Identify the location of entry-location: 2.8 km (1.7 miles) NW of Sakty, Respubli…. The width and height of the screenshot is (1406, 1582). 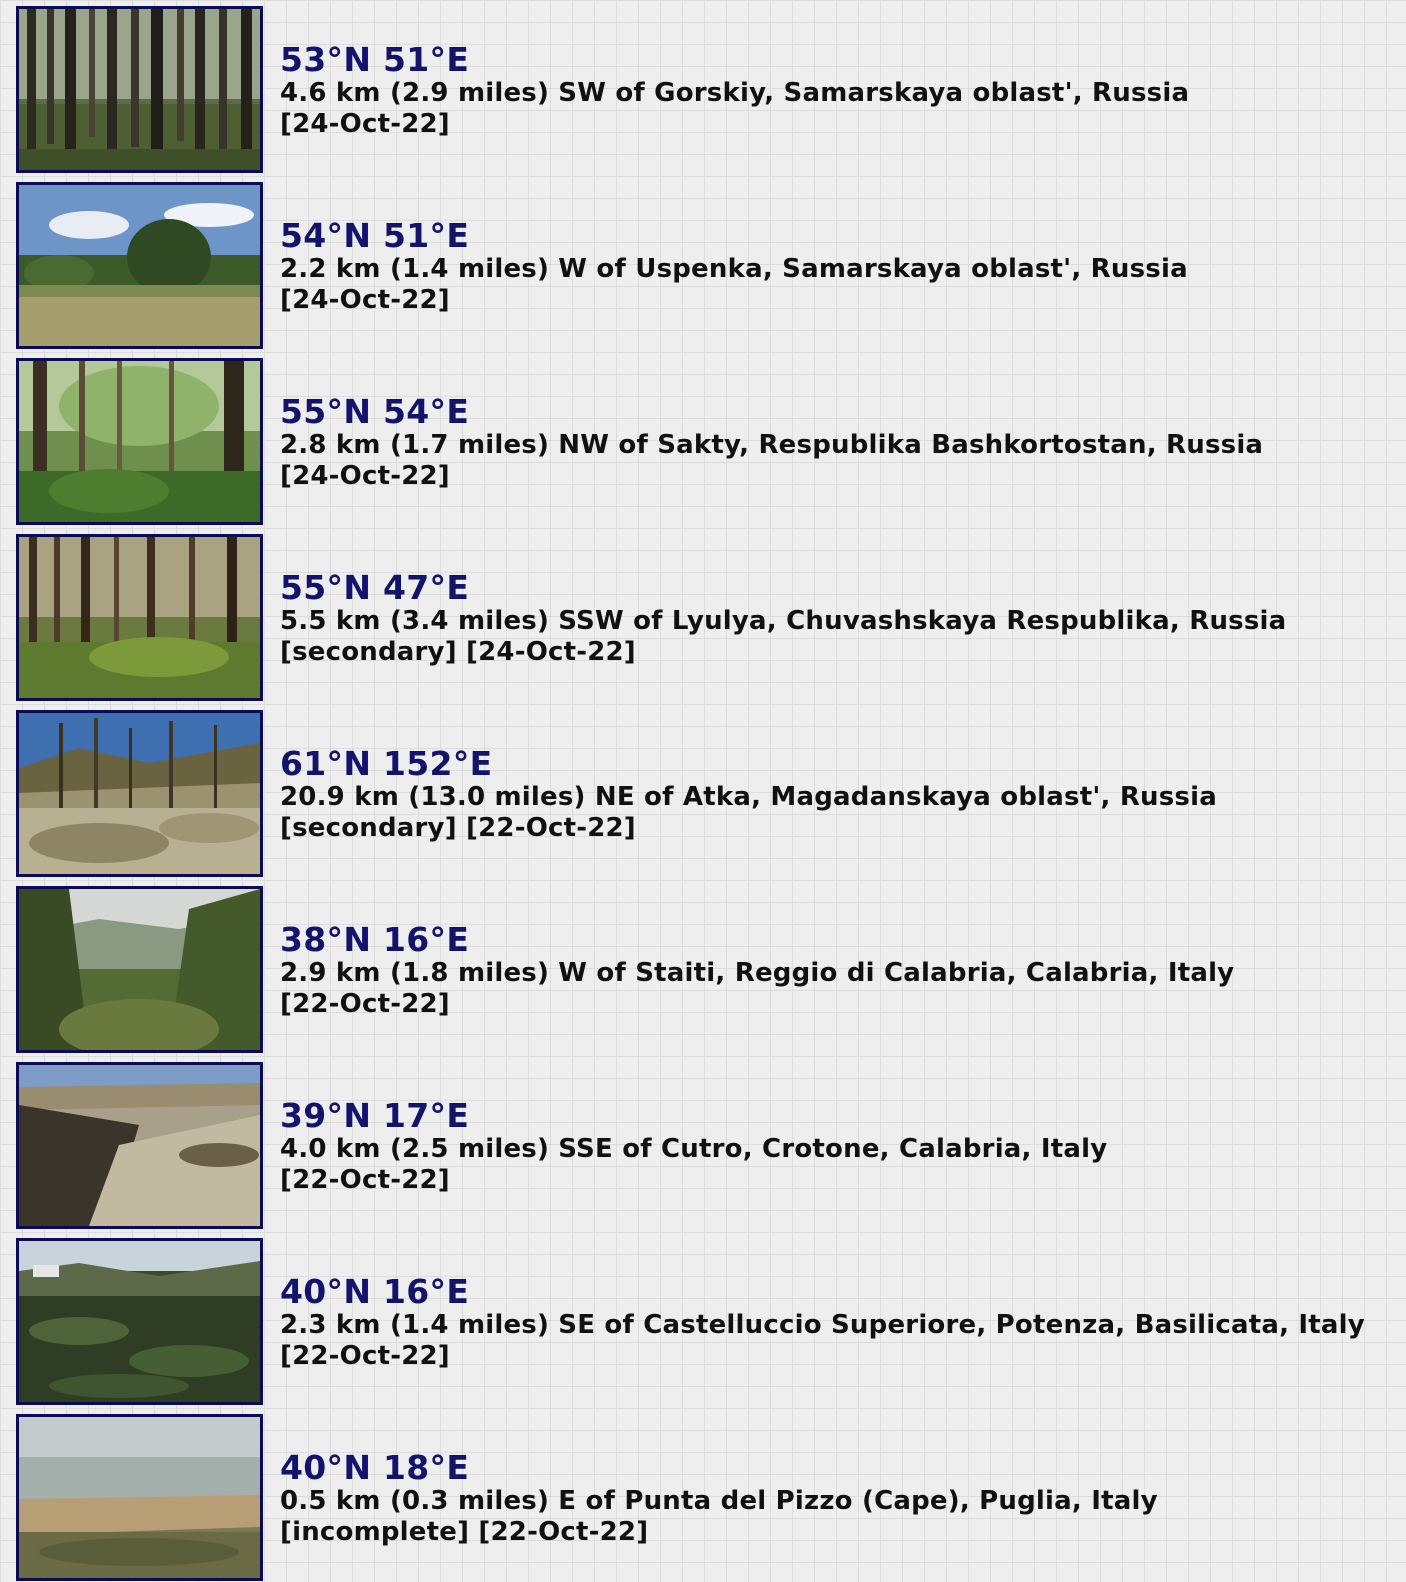
(772, 445).